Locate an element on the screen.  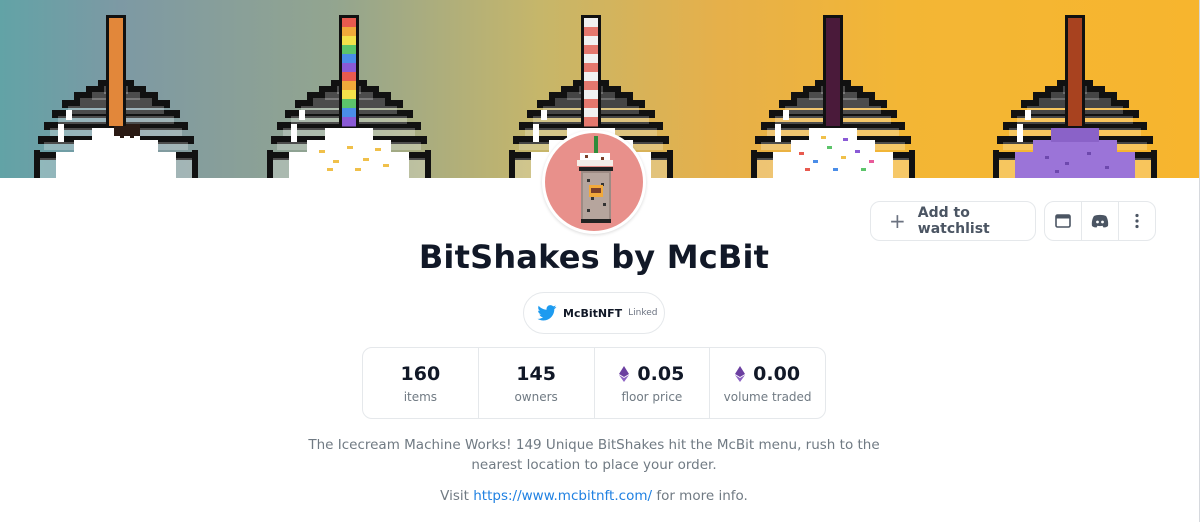
website-link: https://www.mcbitnft.com/ is located at coordinates (562, 496).